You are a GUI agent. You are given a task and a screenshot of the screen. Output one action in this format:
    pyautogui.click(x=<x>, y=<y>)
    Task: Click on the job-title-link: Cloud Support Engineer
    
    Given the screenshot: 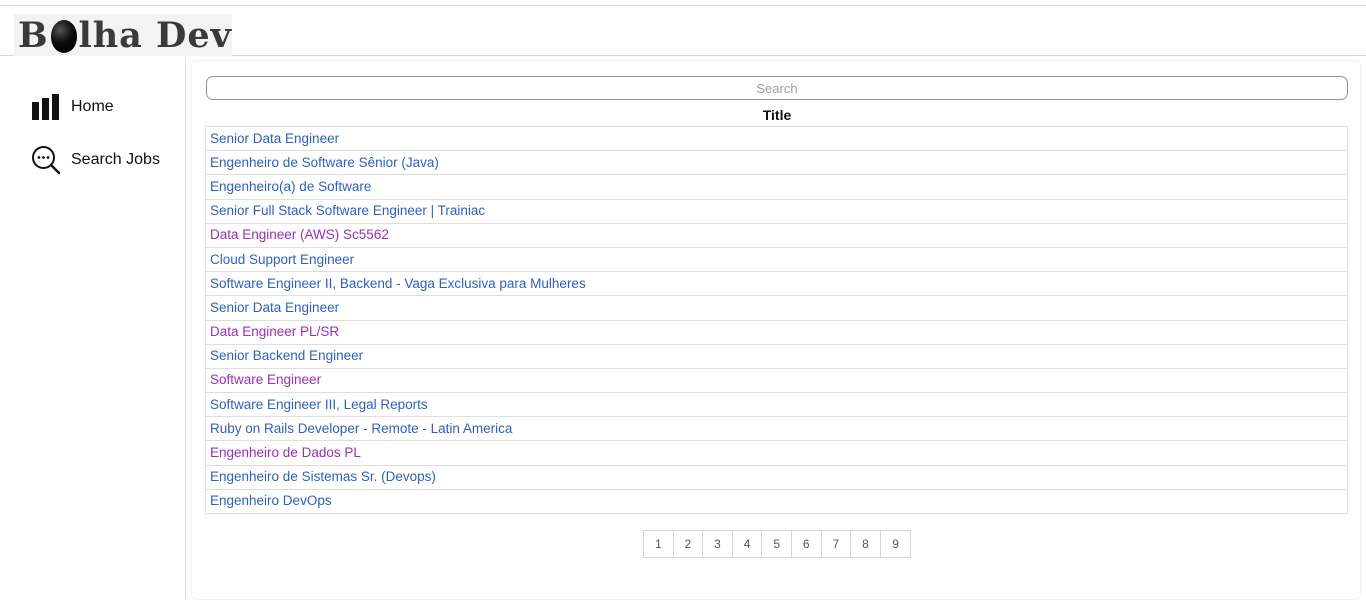 What is the action you would take?
    pyautogui.click(x=282, y=259)
    